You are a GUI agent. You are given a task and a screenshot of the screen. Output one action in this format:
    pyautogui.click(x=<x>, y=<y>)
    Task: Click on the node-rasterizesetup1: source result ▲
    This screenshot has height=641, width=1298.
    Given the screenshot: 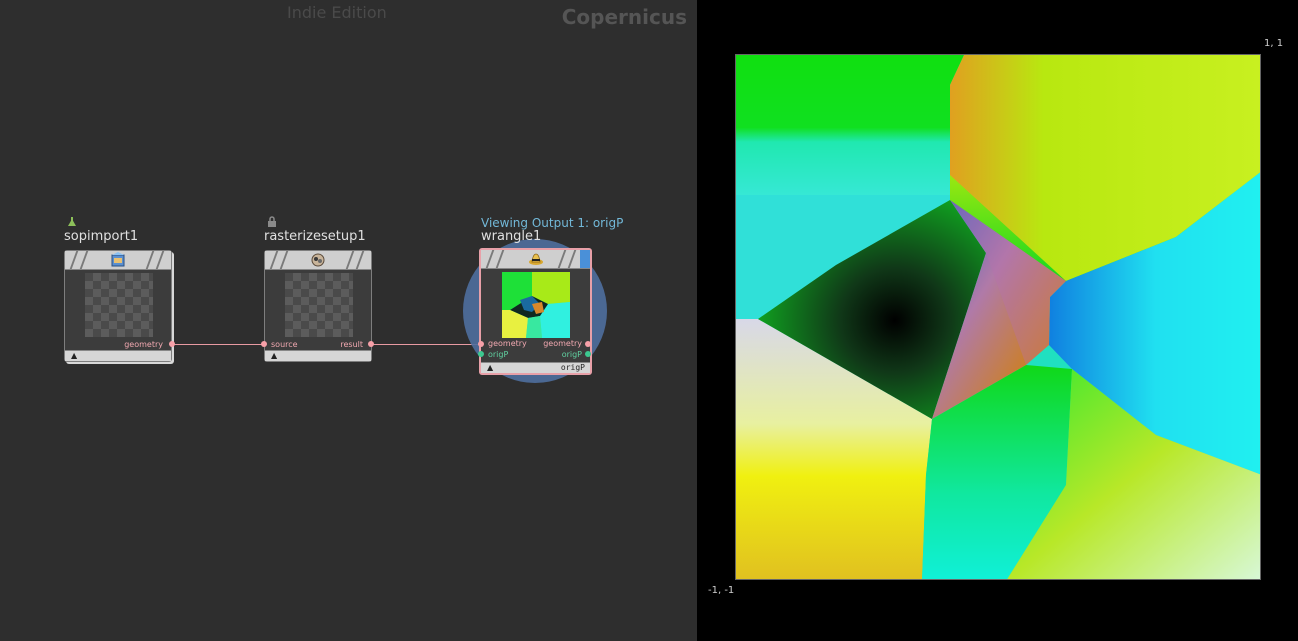 What is the action you would take?
    pyautogui.click(x=318, y=306)
    